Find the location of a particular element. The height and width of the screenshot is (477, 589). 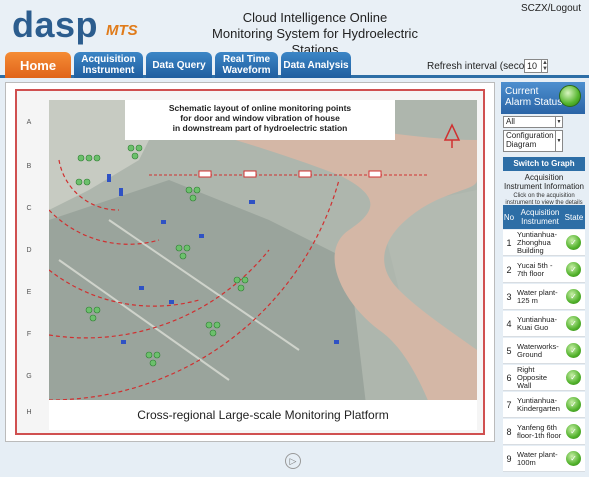

col-no: No is located at coordinates (509, 217).